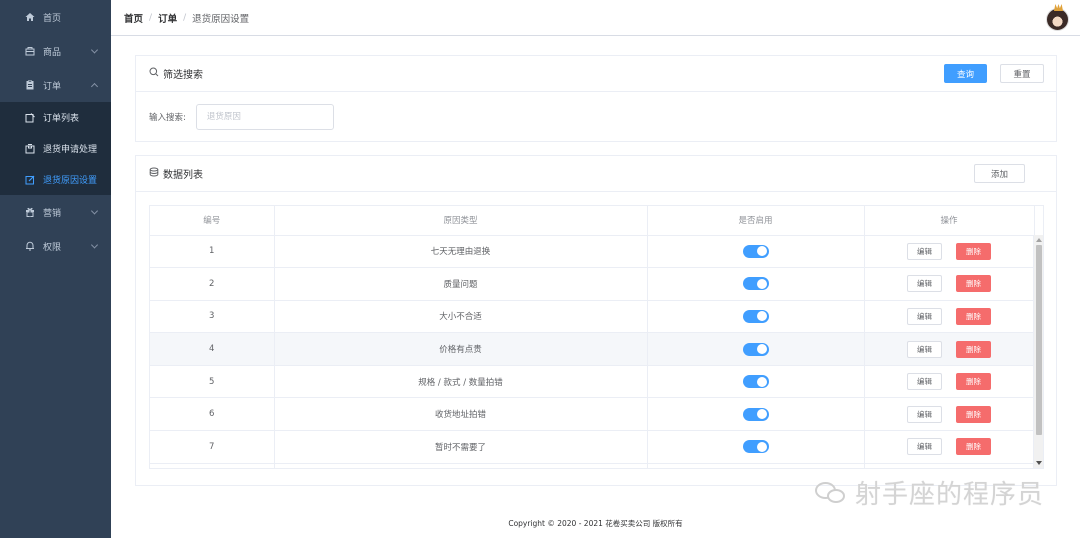  I want to click on filter-card: 筛选搜索 查询 重置 输入搜索:, so click(596, 98).